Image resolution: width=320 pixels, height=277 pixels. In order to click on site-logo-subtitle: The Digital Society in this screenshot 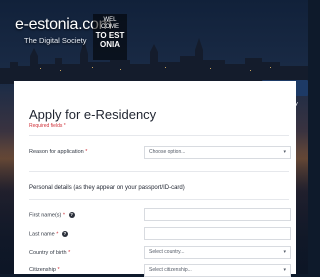, I will do `click(55, 40)`.